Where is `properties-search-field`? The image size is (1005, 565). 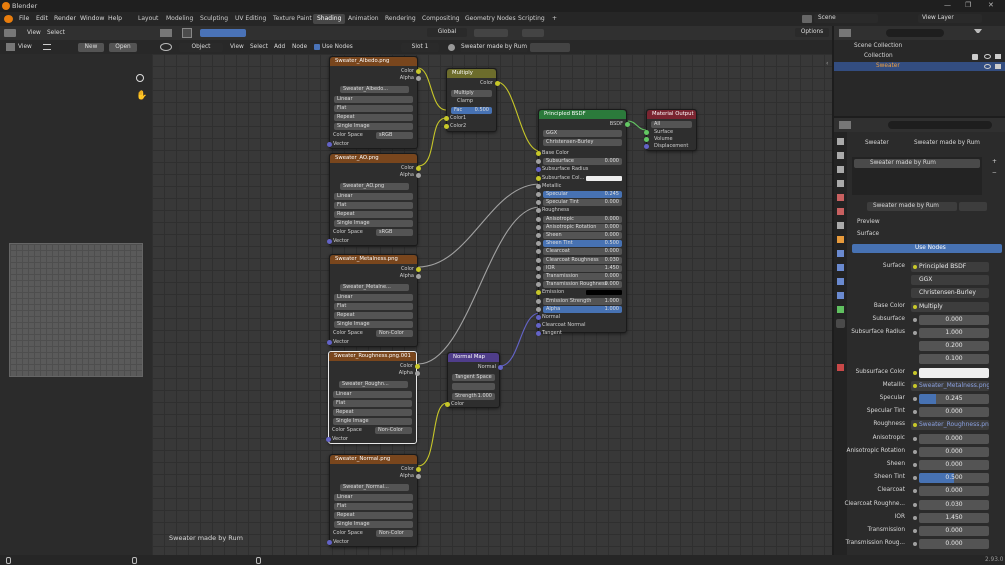 properties-search-field is located at coordinates (940, 125).